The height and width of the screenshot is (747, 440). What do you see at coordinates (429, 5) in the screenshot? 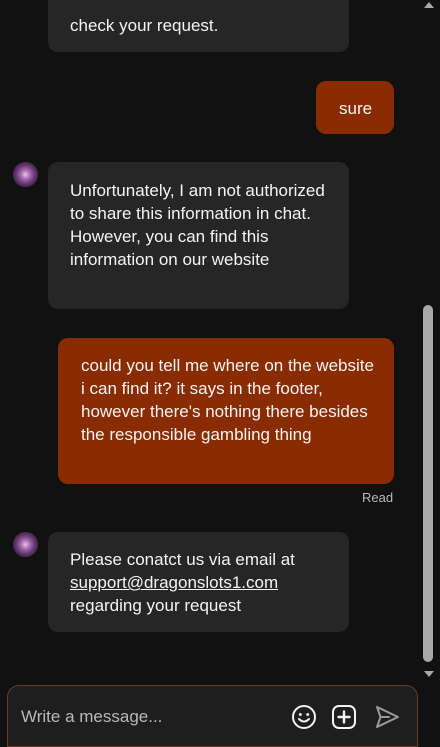
I see `scroll-up-arrow` at bounding box center [429, 5].